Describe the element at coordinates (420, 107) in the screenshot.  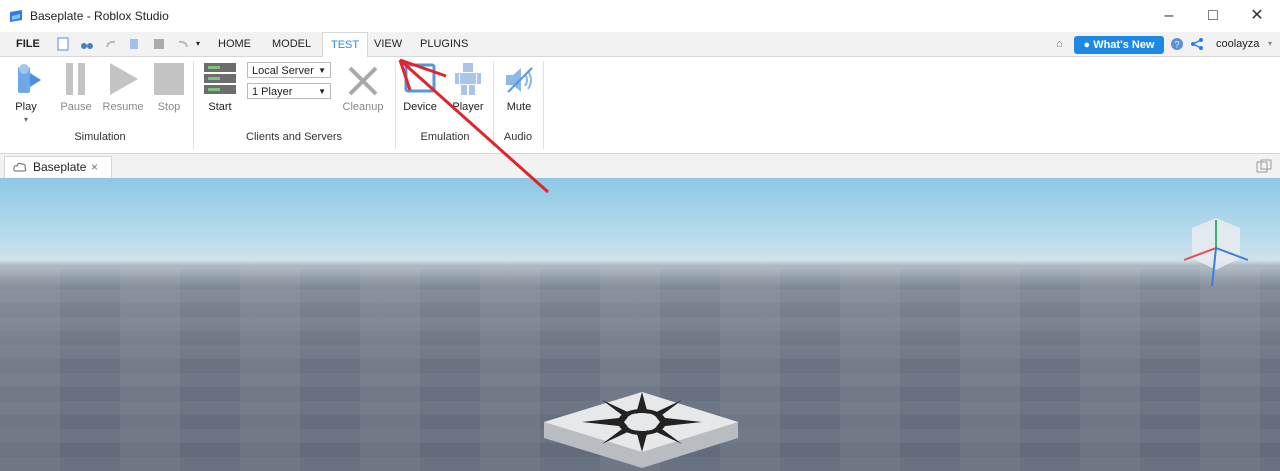
I see `device-label: Device` at that location.